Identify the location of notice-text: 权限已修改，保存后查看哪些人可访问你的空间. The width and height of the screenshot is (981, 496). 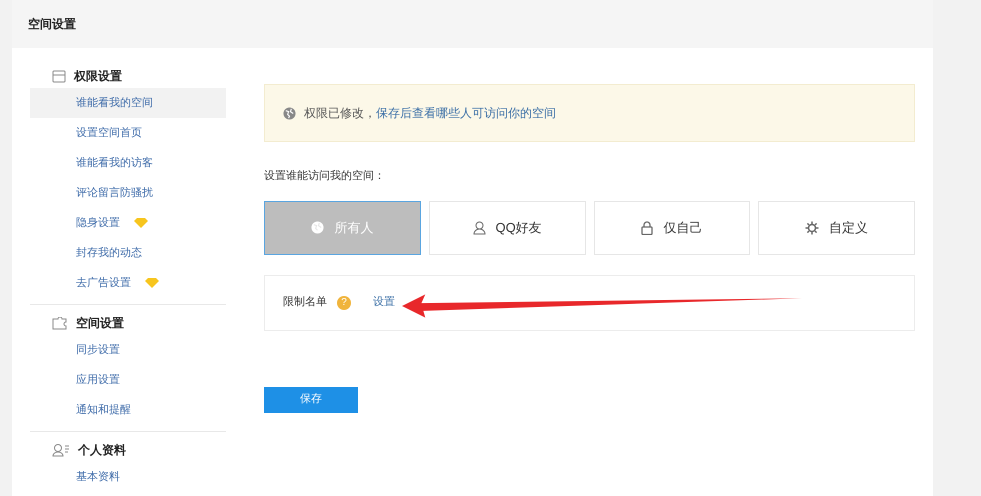
(430, 113).